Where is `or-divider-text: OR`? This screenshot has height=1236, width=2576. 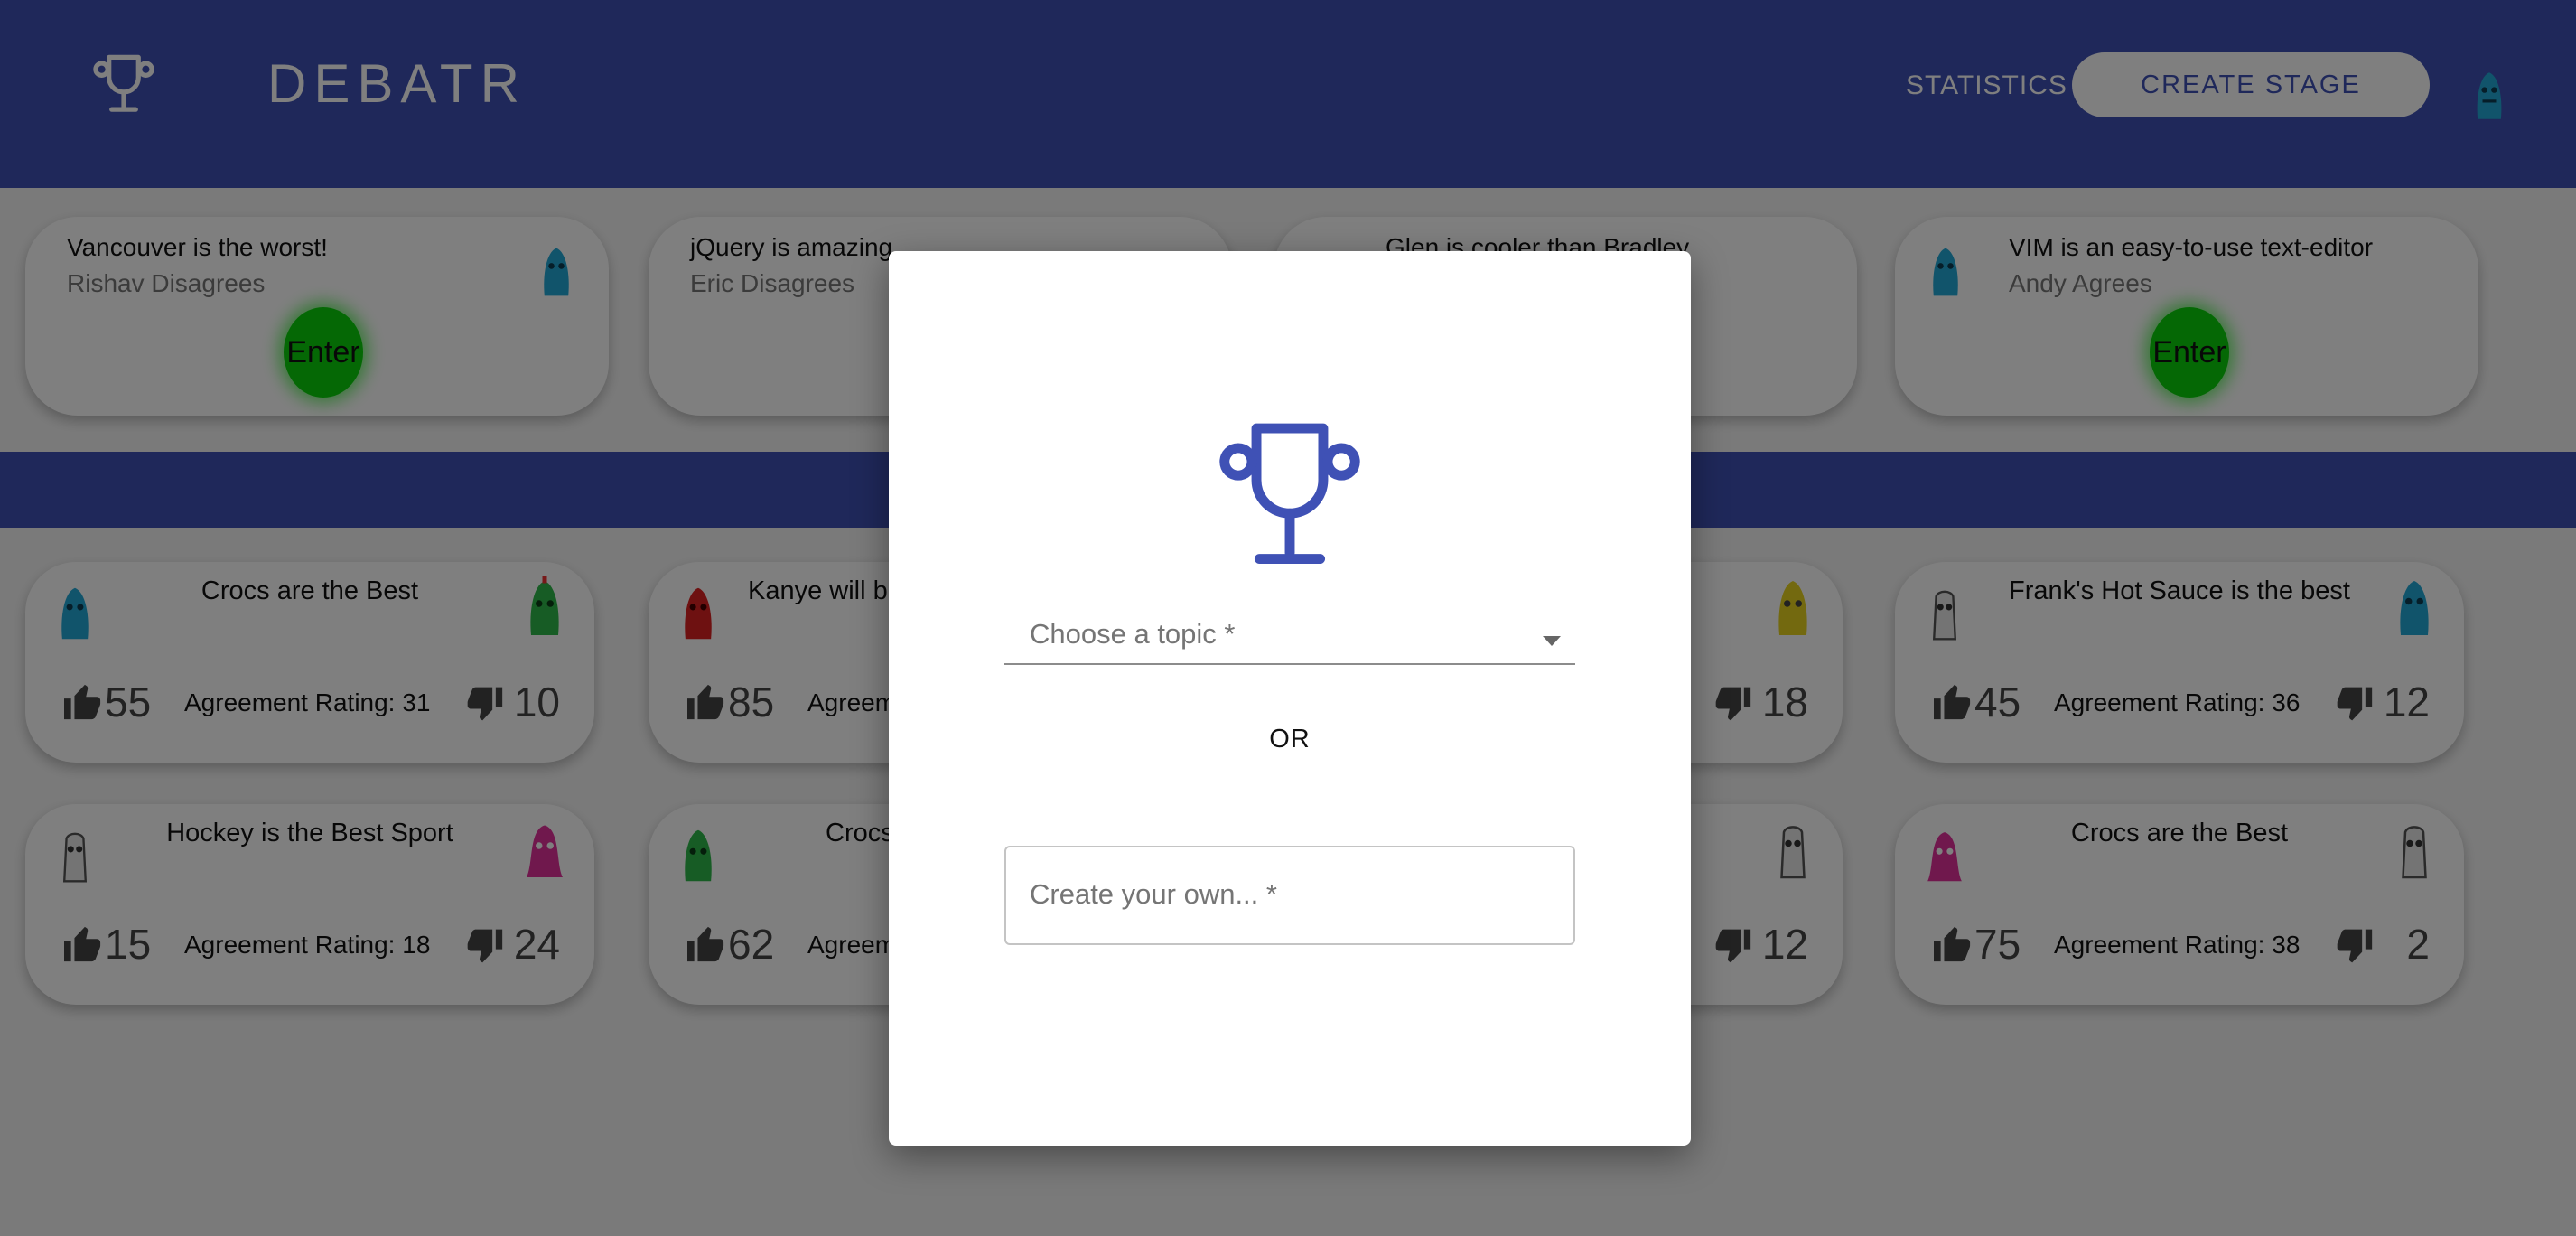 or-divider-text: OR is located at coordinates (1290, 739).